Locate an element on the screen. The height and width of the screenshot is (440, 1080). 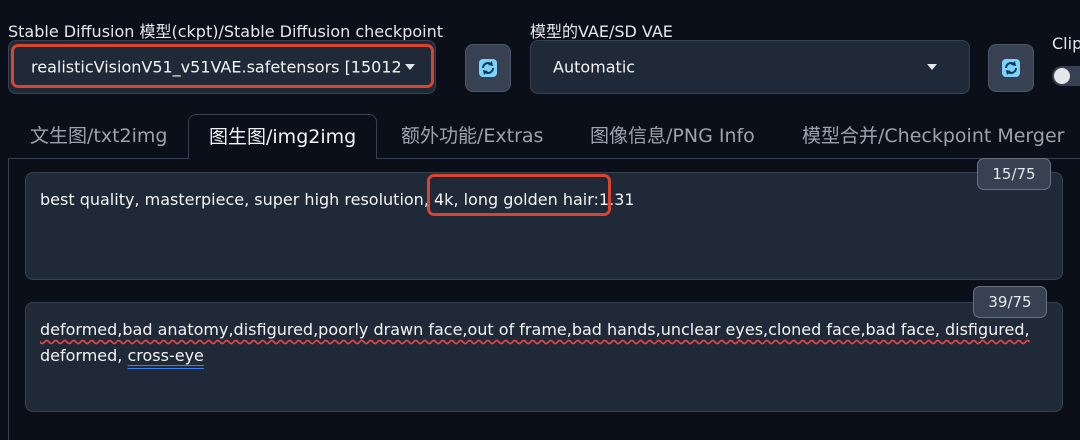
clip-slider is located at coordinates (1066, 76).